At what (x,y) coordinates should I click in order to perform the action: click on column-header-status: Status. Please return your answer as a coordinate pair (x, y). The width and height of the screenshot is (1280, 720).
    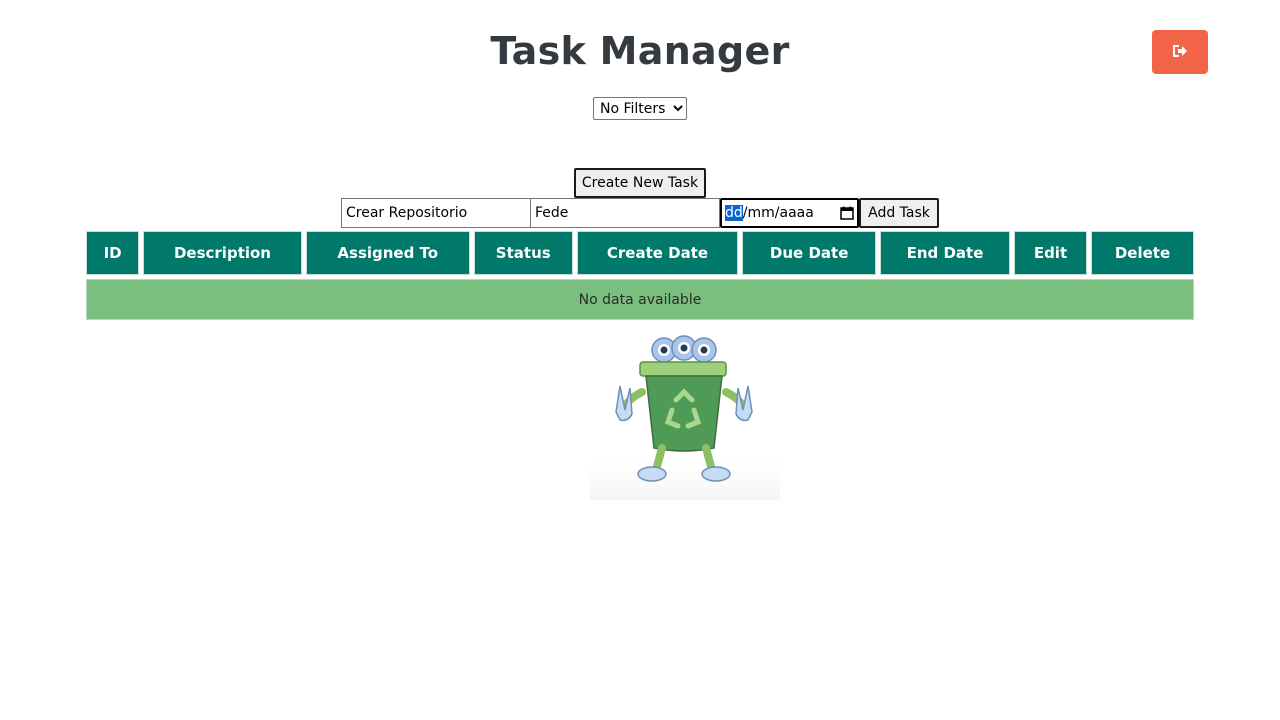
    Looking at the image, I should click on (523, 253).